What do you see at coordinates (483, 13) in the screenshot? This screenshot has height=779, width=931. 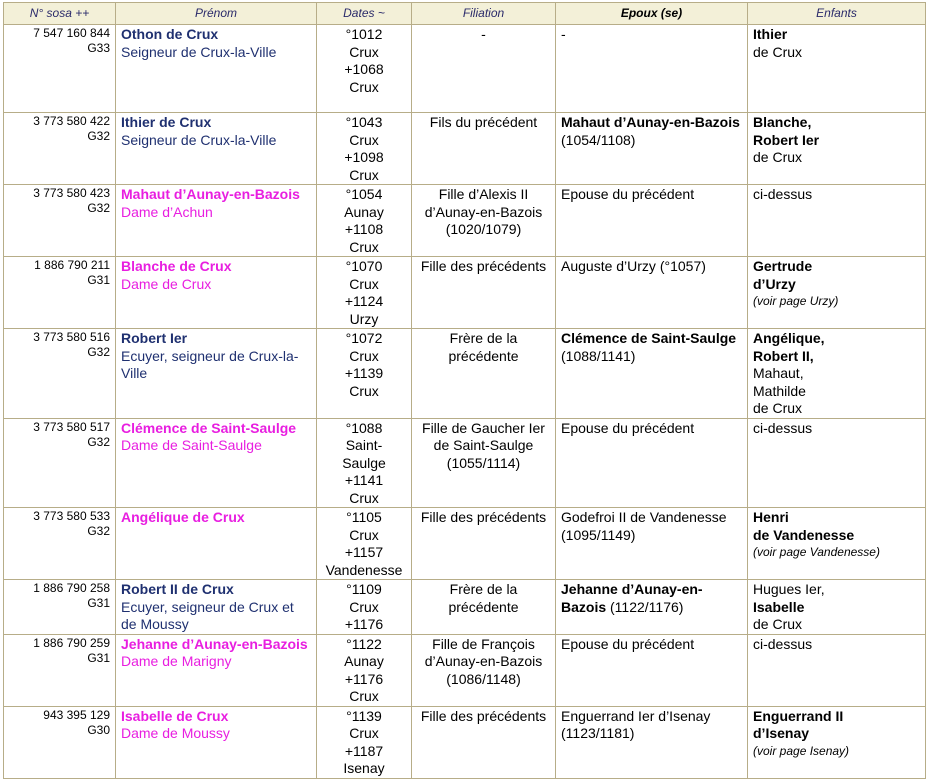 I see `header-filiation: Filiation` at bounding box center [483, 13].